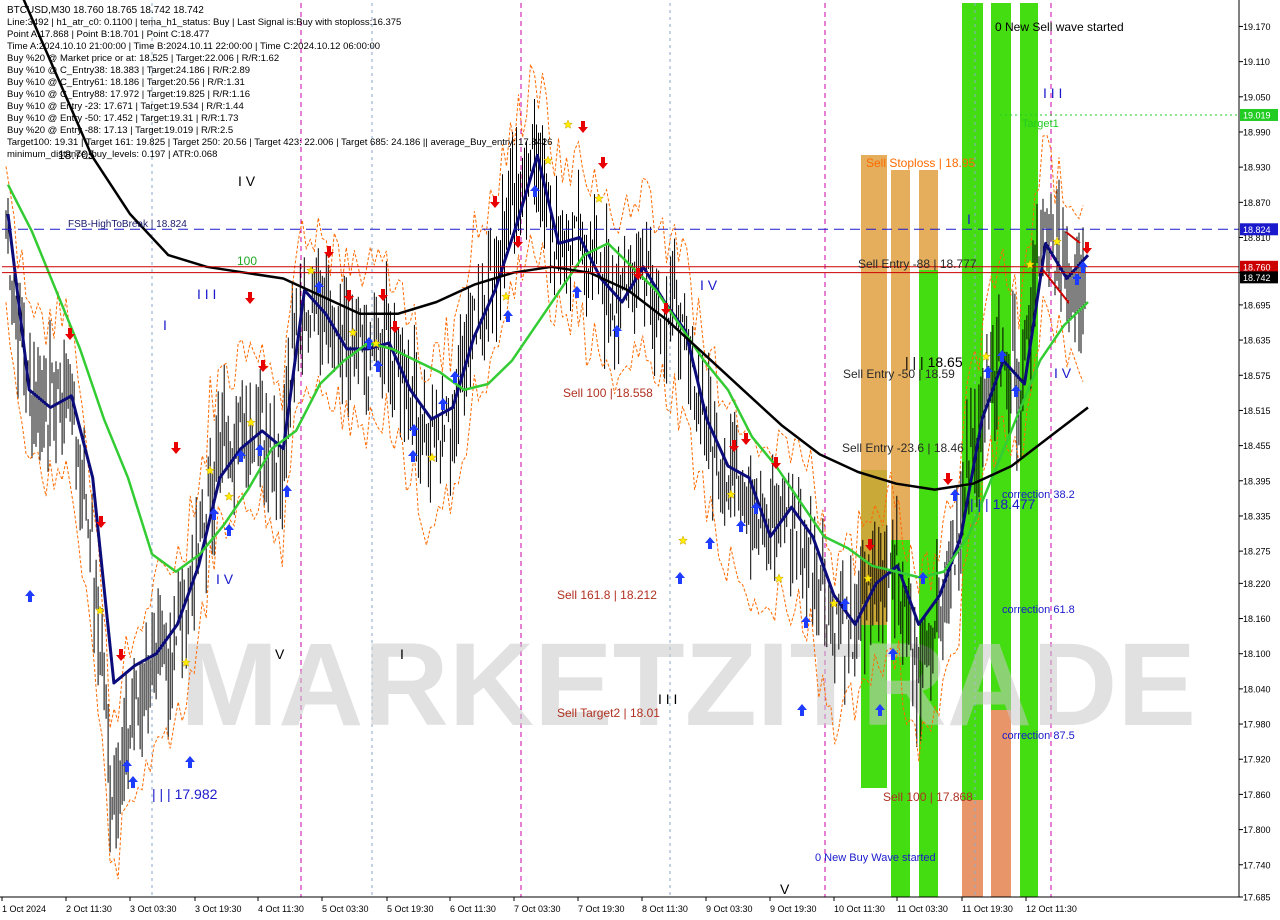 The image size is (1280, 920). I want to click on chart-annotation: Sell Target2 | 18.01, so click(608, 713).